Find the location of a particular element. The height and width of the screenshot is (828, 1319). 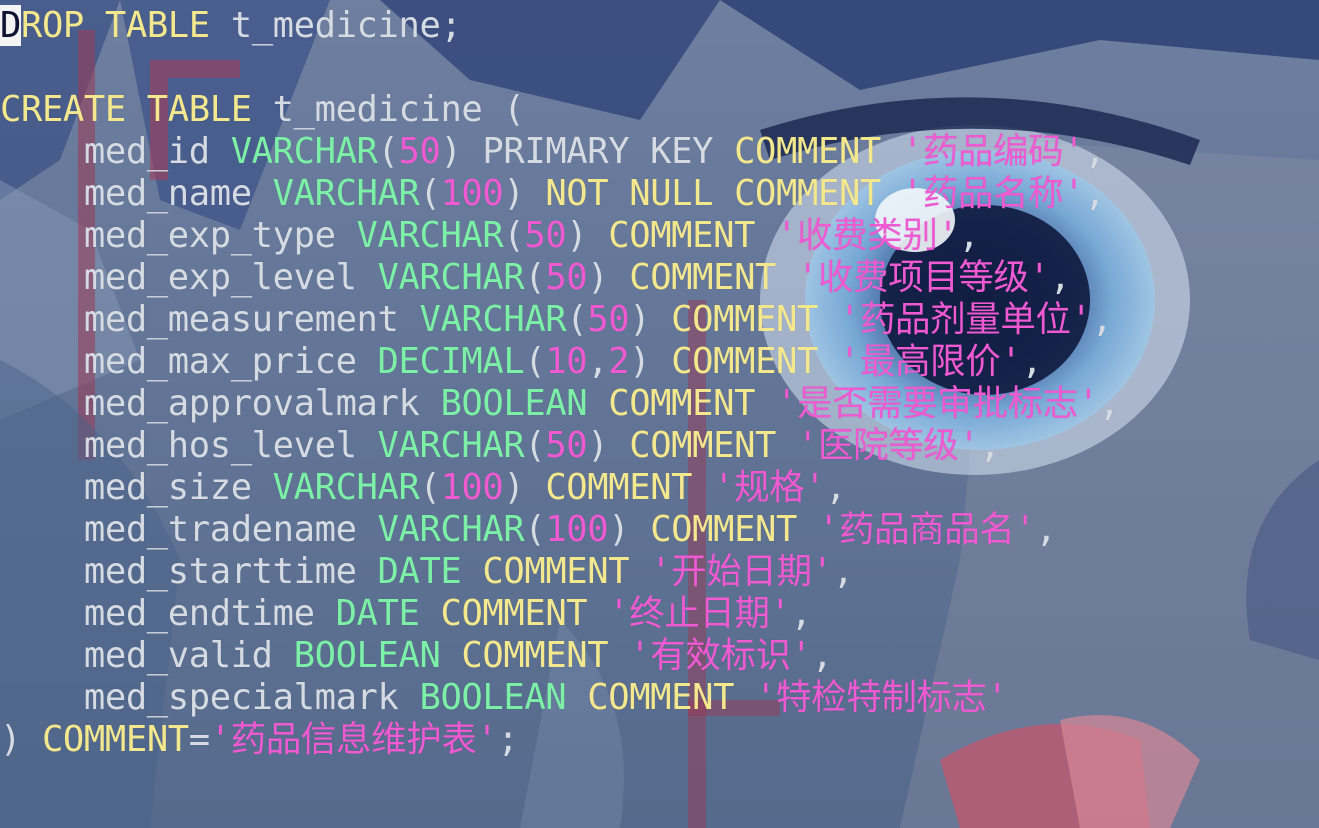

code-line: med_starttime DATE COMMENT '开始日期', is located at coordinates (560, 572).